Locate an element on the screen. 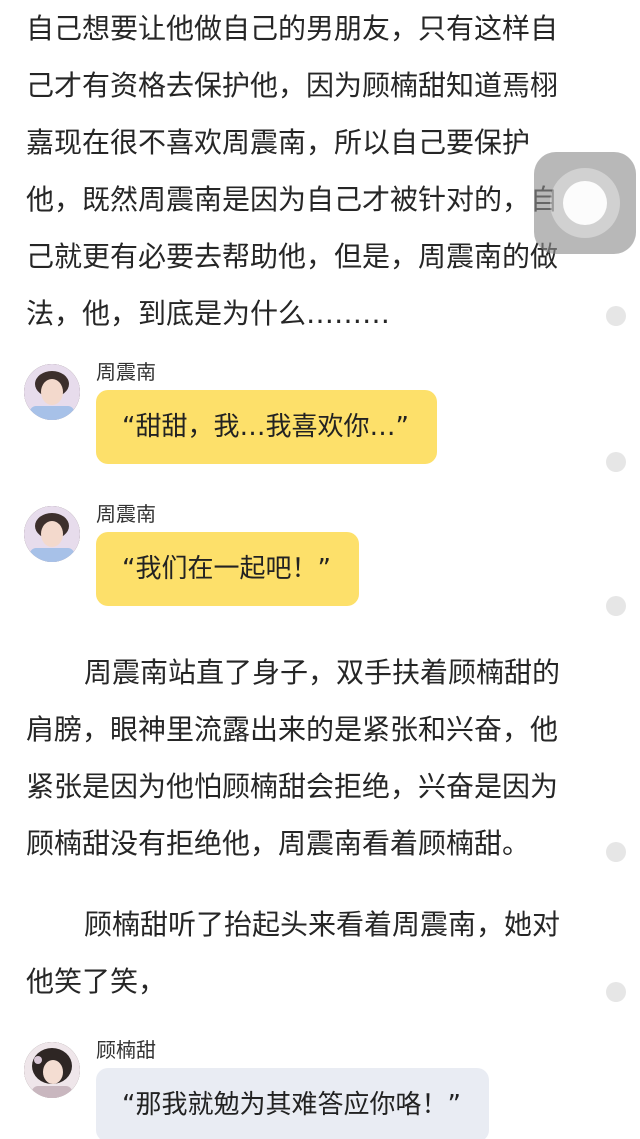  text-line: 周震南站直了身子，双手扶着顾楠甜的 is located at coordinates (322, 672).